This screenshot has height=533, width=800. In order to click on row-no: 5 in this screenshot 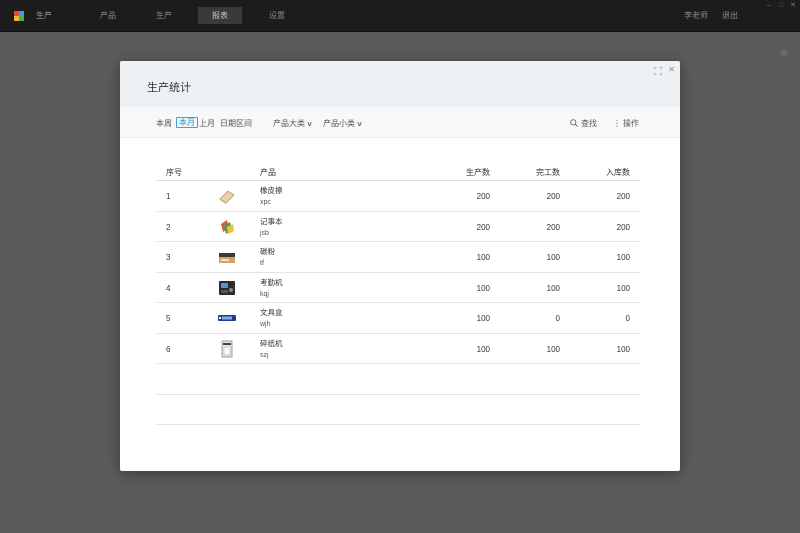, I will do `click(168, 318)`.